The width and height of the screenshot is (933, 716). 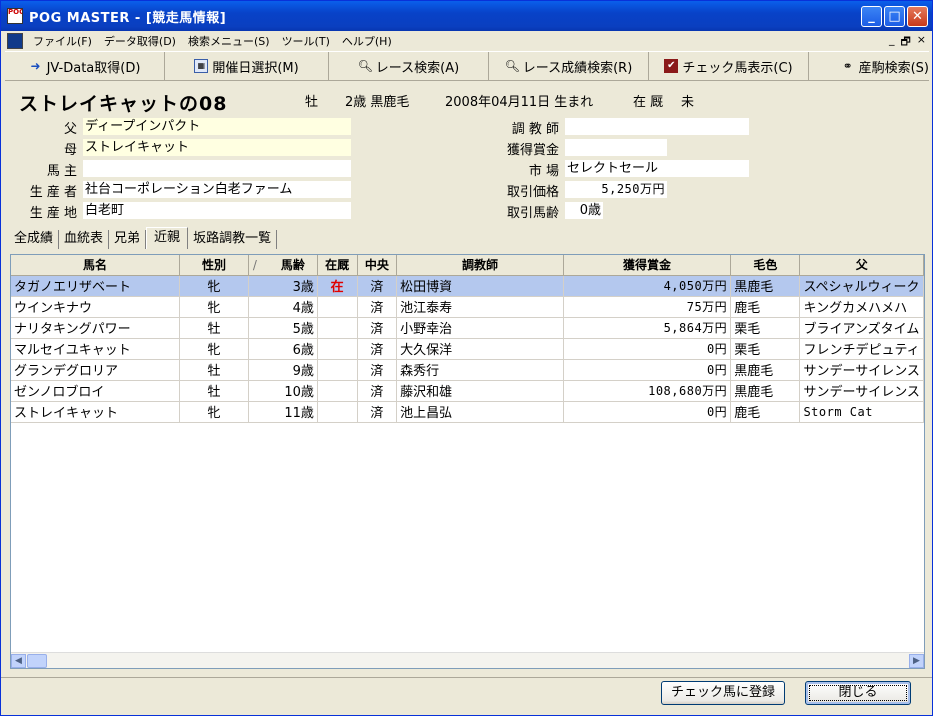 What do you see at coordinates (214, 370) in the screenshot?
I see `cell-sex: 牡` at bounding box center [214, 370].